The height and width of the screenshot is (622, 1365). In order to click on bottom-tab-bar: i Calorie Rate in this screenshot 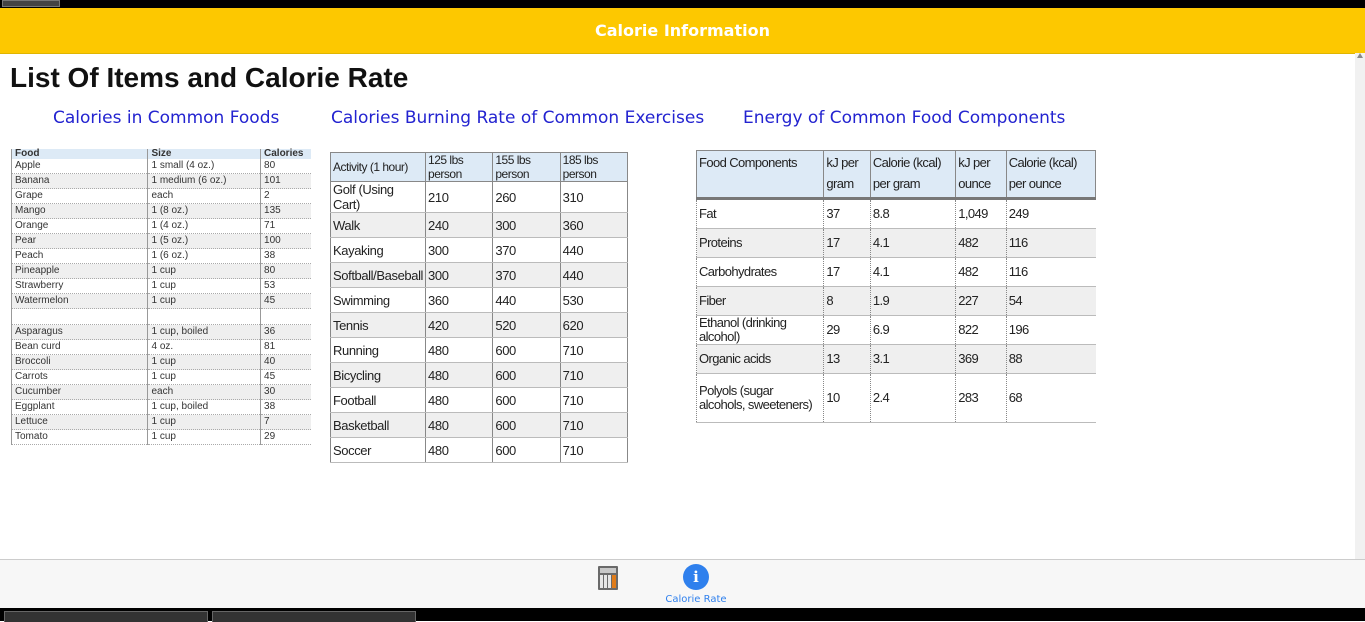, I will do `click(682, 584)`.